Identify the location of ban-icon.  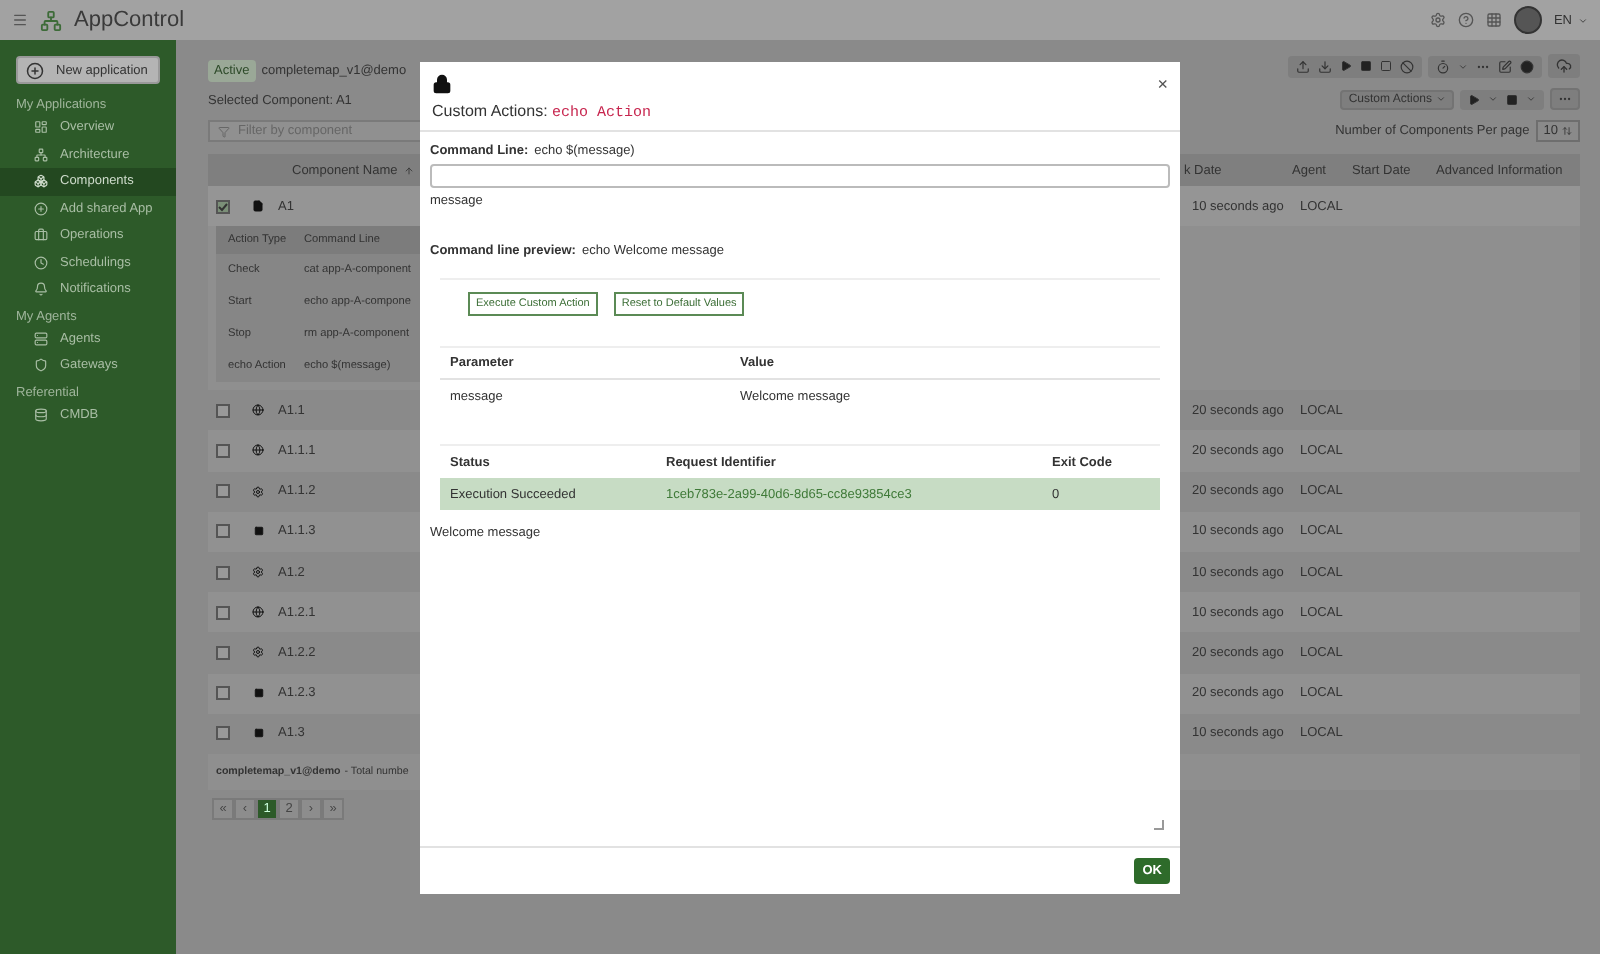
(1407, 66).